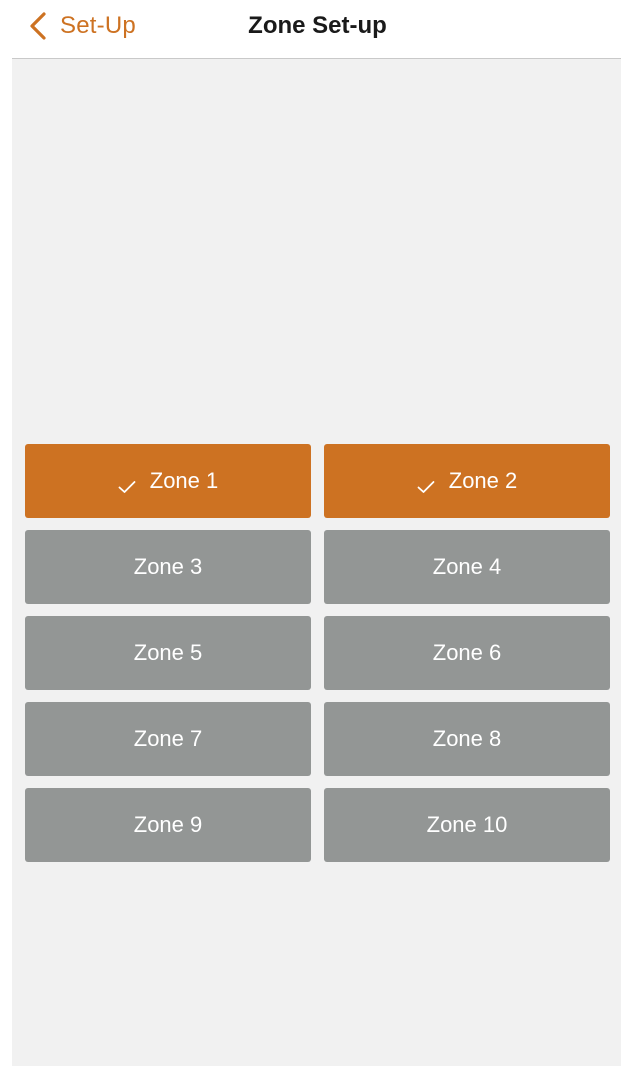  I want to click on zone-button-4: Zone 4, so click(467, 567).